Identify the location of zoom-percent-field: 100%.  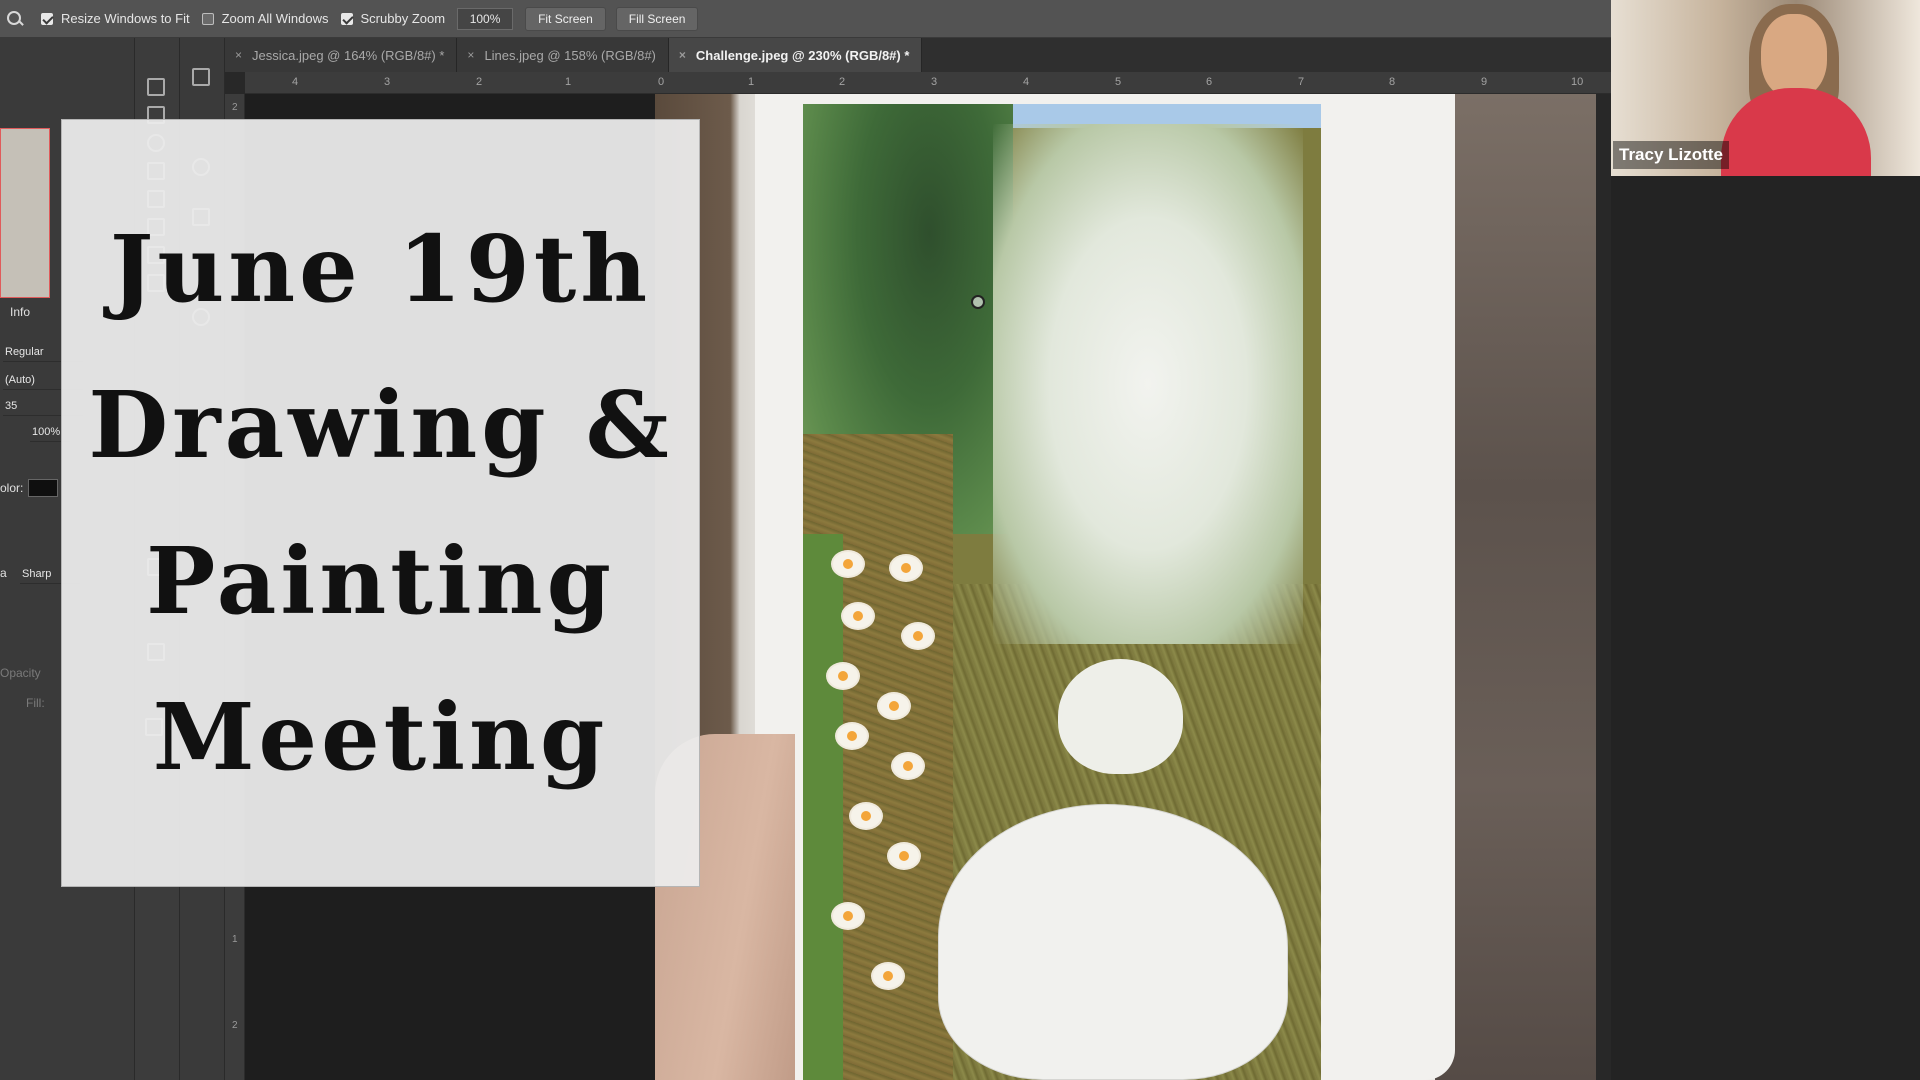
(485, 18).